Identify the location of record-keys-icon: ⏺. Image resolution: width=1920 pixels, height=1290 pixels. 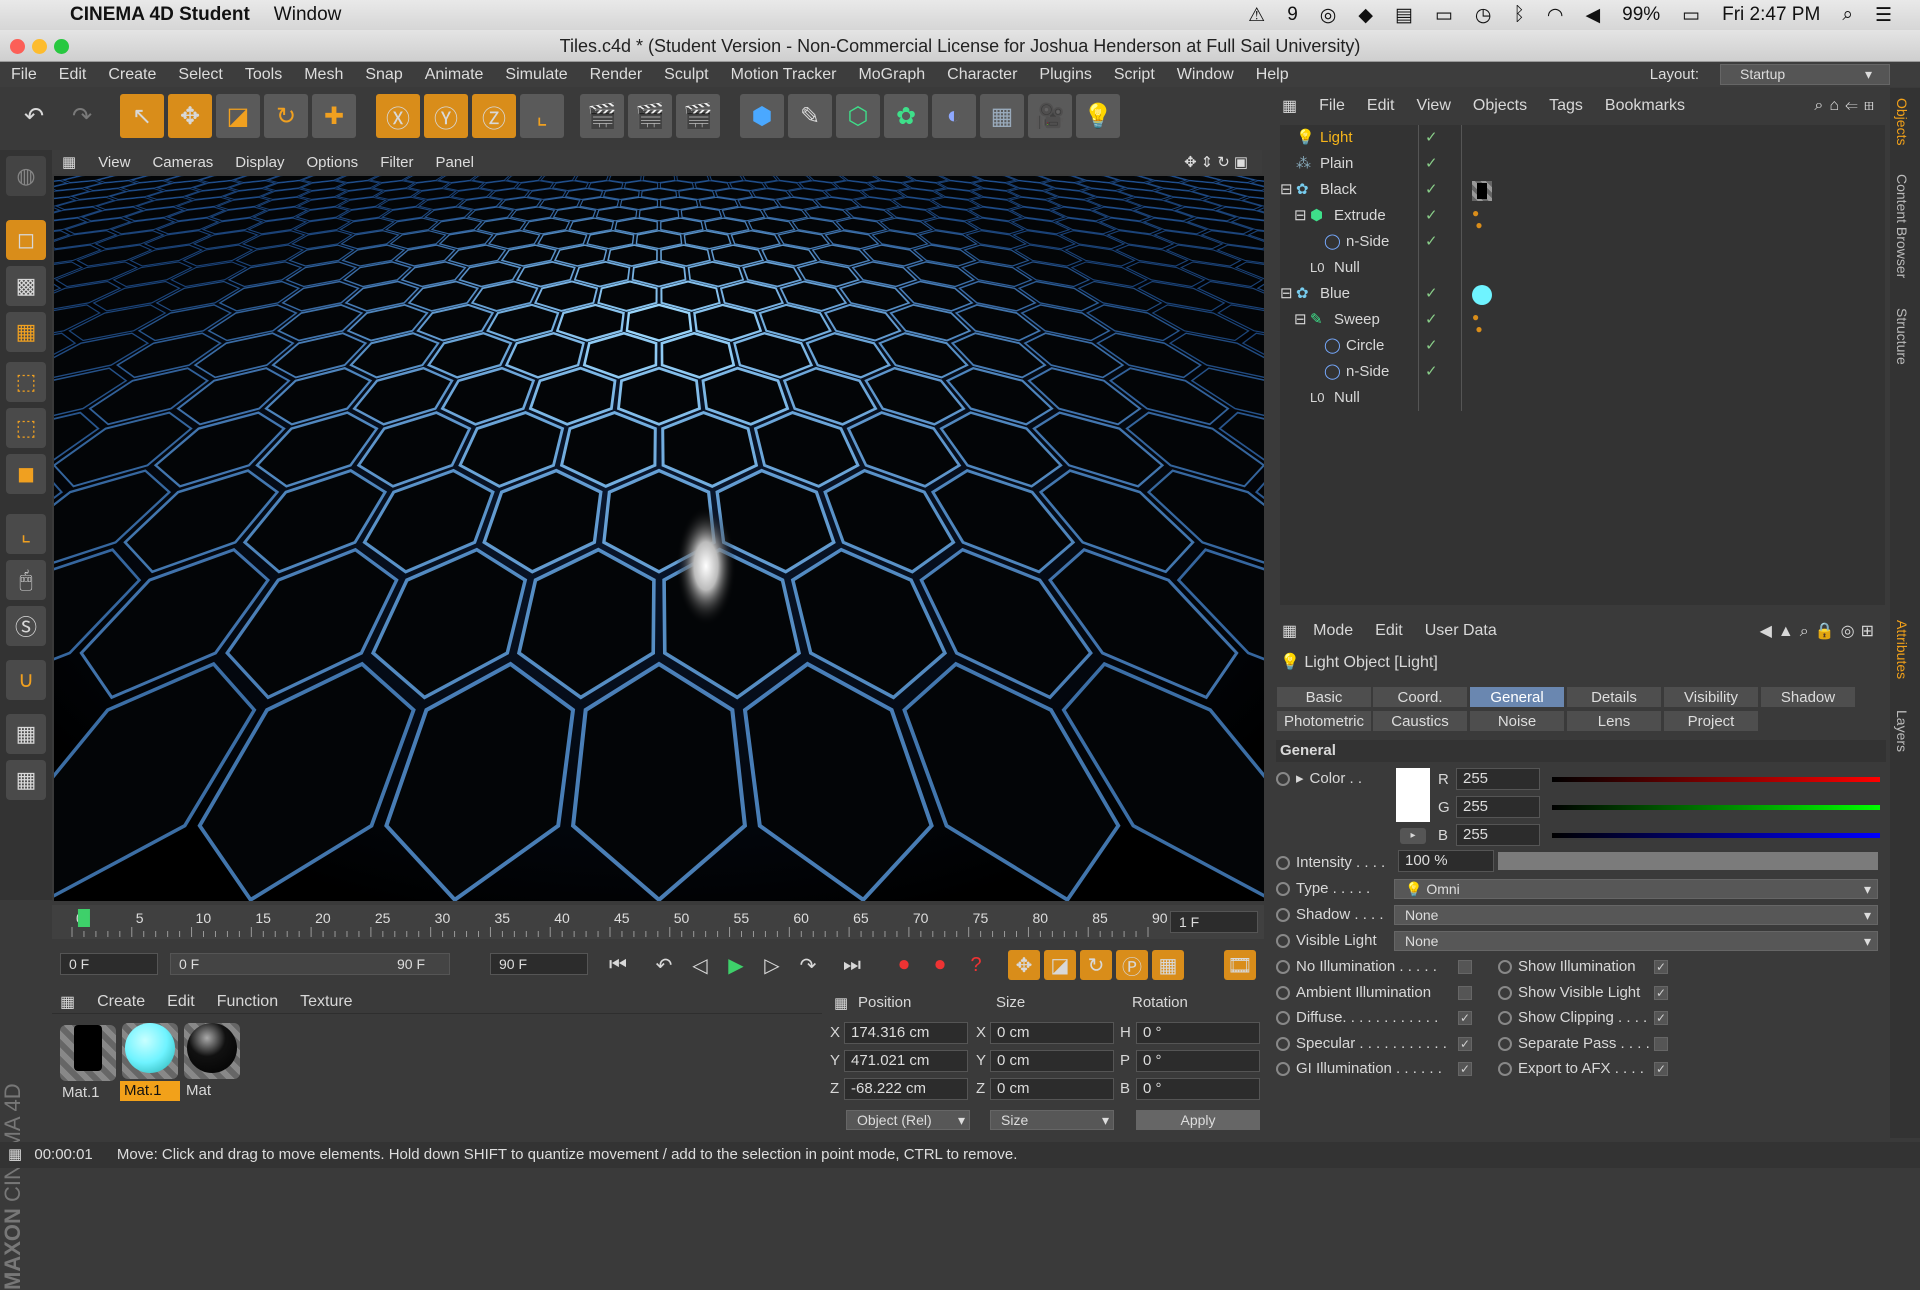
(904, 965).